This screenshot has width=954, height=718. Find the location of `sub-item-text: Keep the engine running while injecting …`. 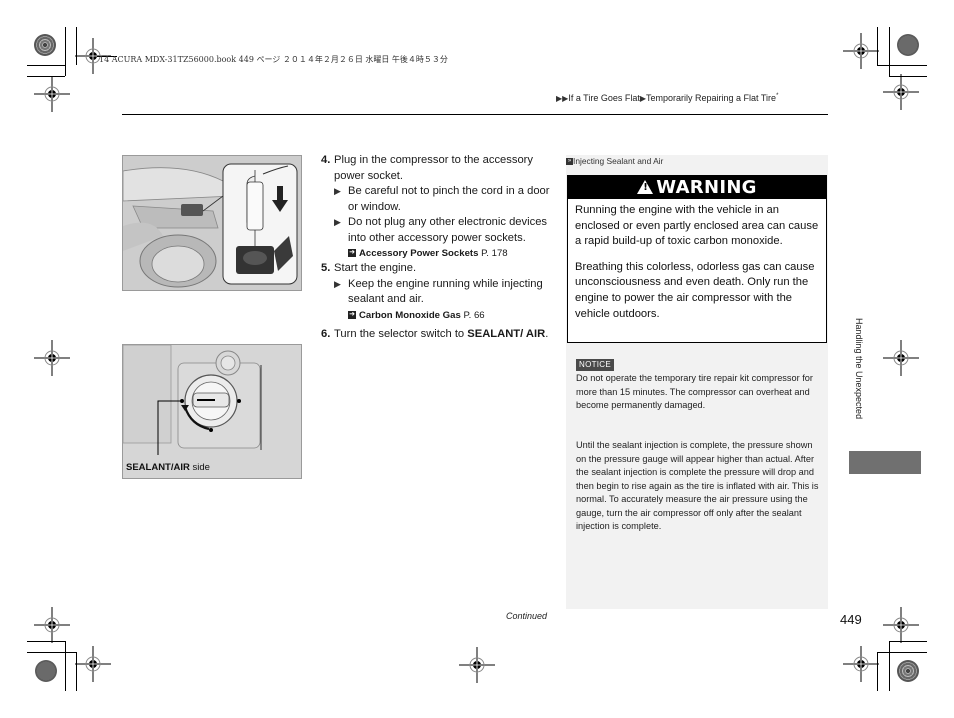

sub-item-text: Keep the engine running while injecting … is located at coordinates (445, 291).